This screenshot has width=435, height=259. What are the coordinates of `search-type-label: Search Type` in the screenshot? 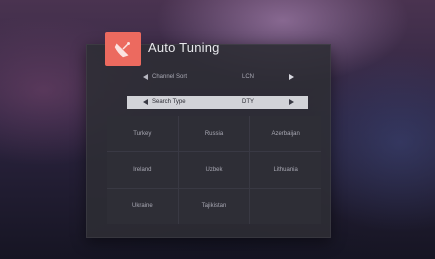 It's located at (169, 102).